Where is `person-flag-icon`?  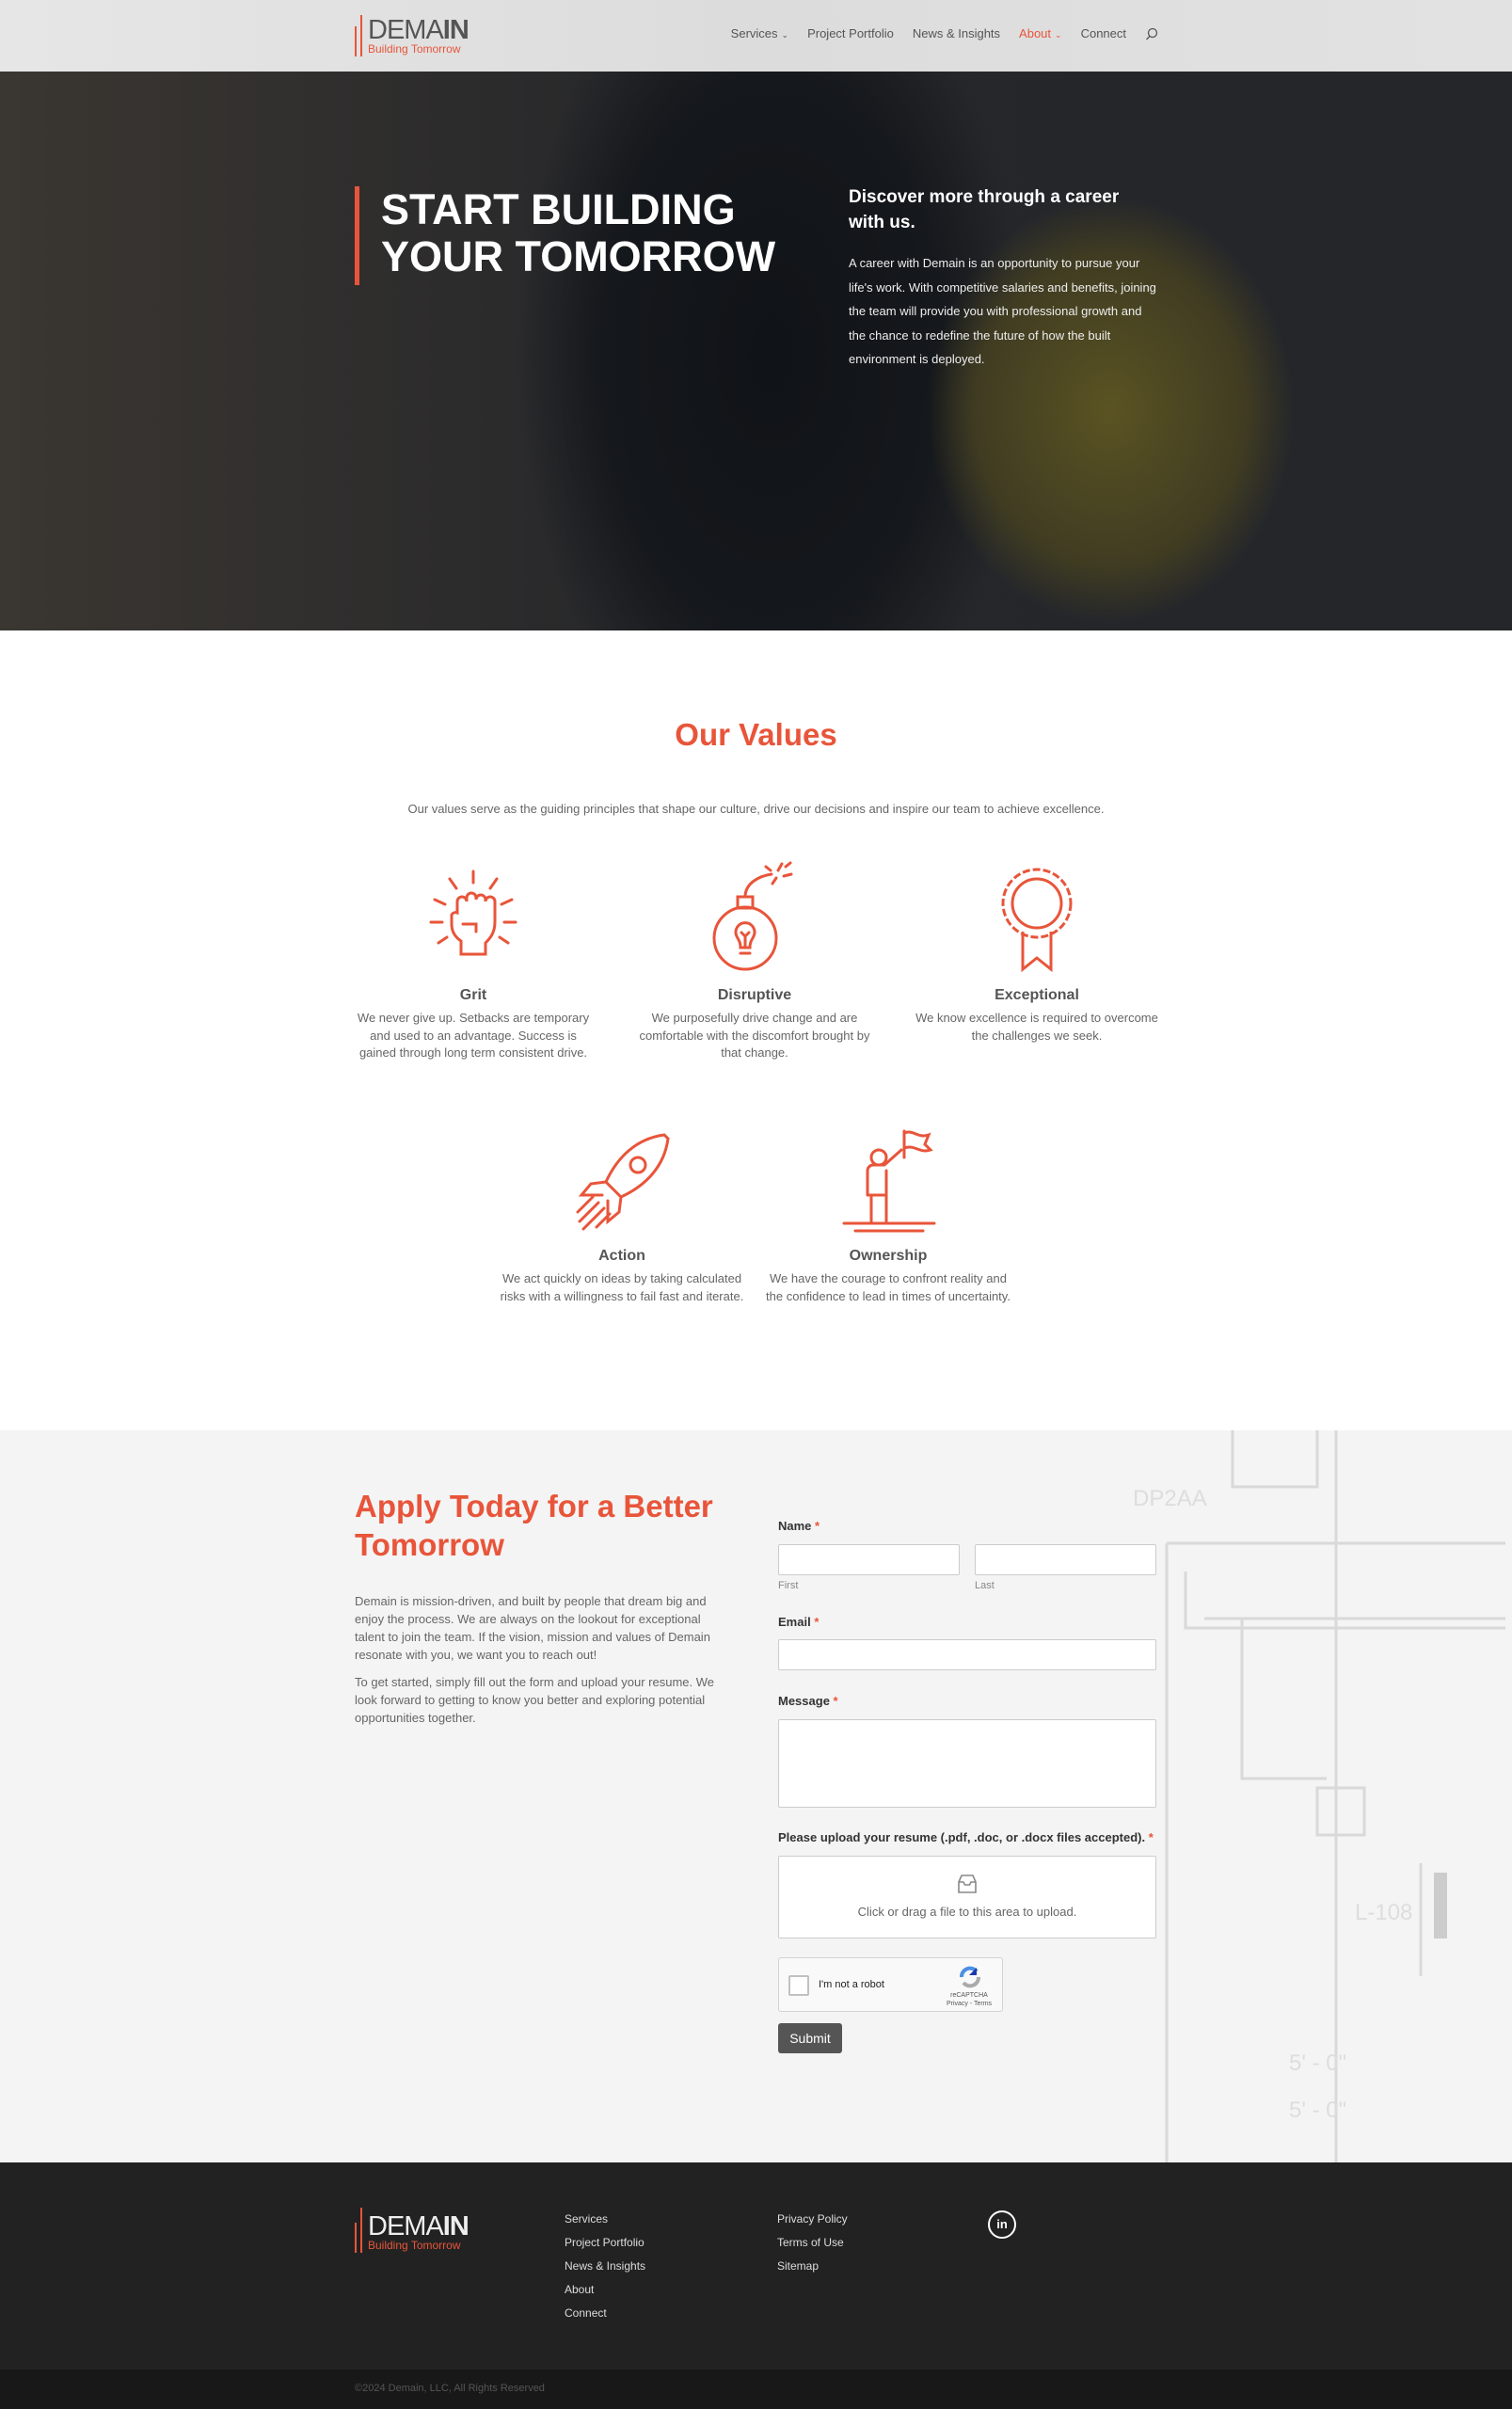 person-flag-icon is located at coordinates (889, 1181).